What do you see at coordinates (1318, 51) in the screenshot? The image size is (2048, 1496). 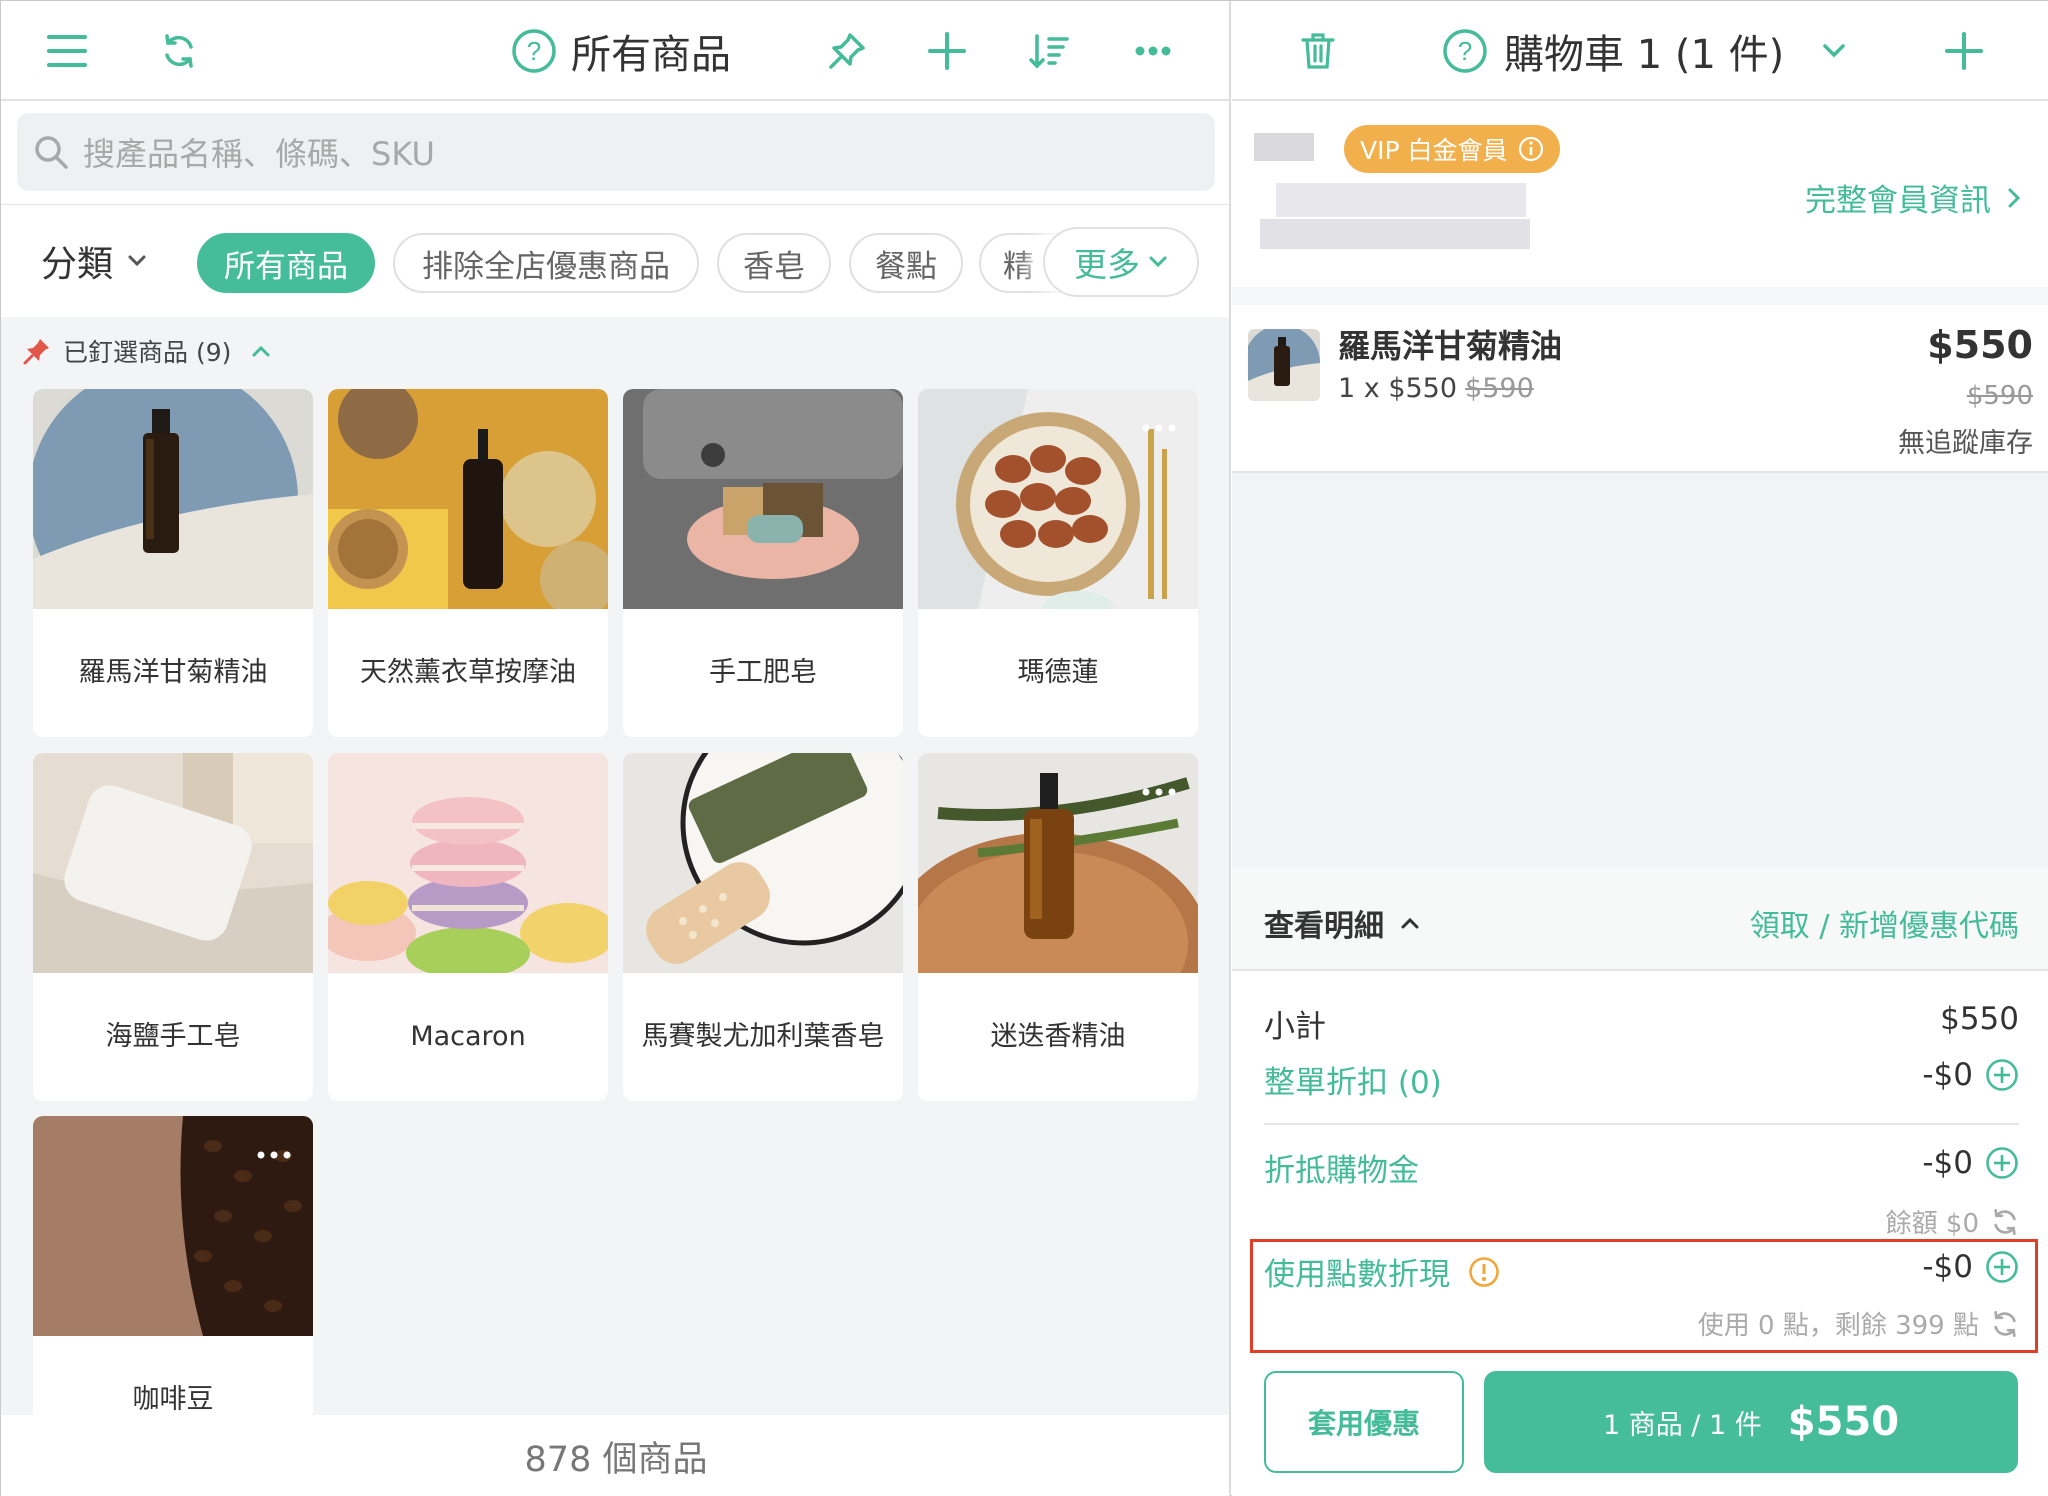 I see `trash-icon` at bounding box center [1318, 51].